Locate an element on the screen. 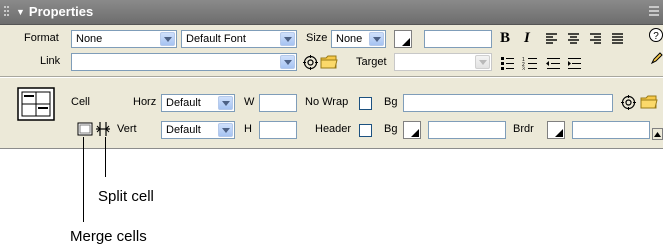 This screenshot has width=663, height=248. size-select: None is located at coordinates (358, 39).